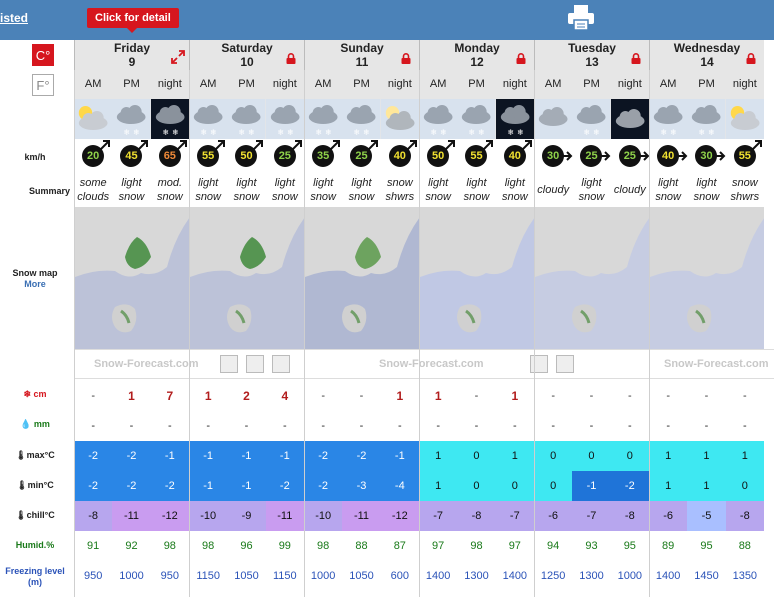 This screenshot has width=774, height=597. Describe the element at coordinates (361, 486) in the screenshot. I see `min-c-cell: -3` at that location.